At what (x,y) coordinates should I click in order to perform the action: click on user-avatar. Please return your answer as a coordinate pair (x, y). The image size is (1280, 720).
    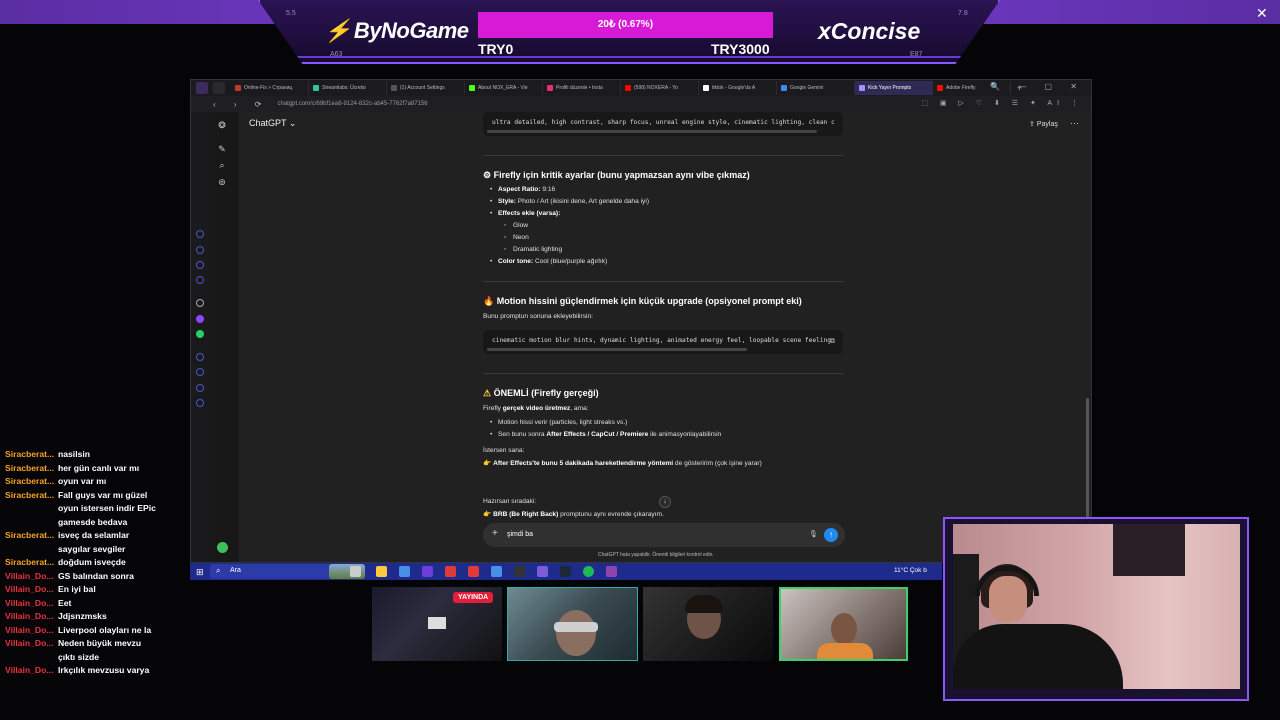
    Looking at the image, I should click on (222, 547).